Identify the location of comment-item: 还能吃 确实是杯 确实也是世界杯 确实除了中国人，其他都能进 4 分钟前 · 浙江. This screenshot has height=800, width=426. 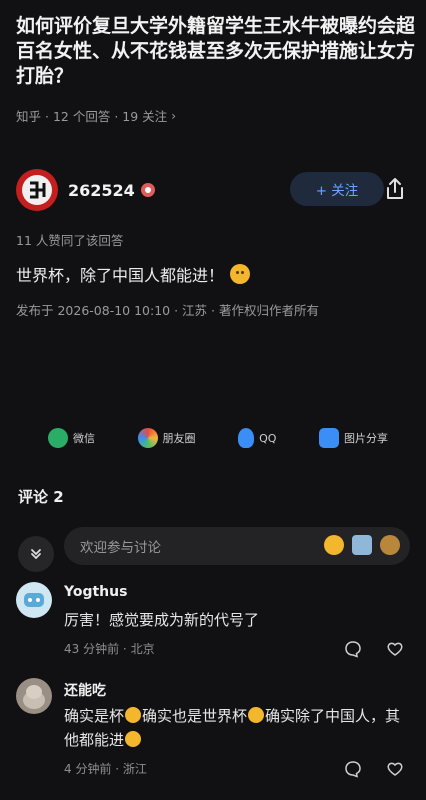
(213, 733).